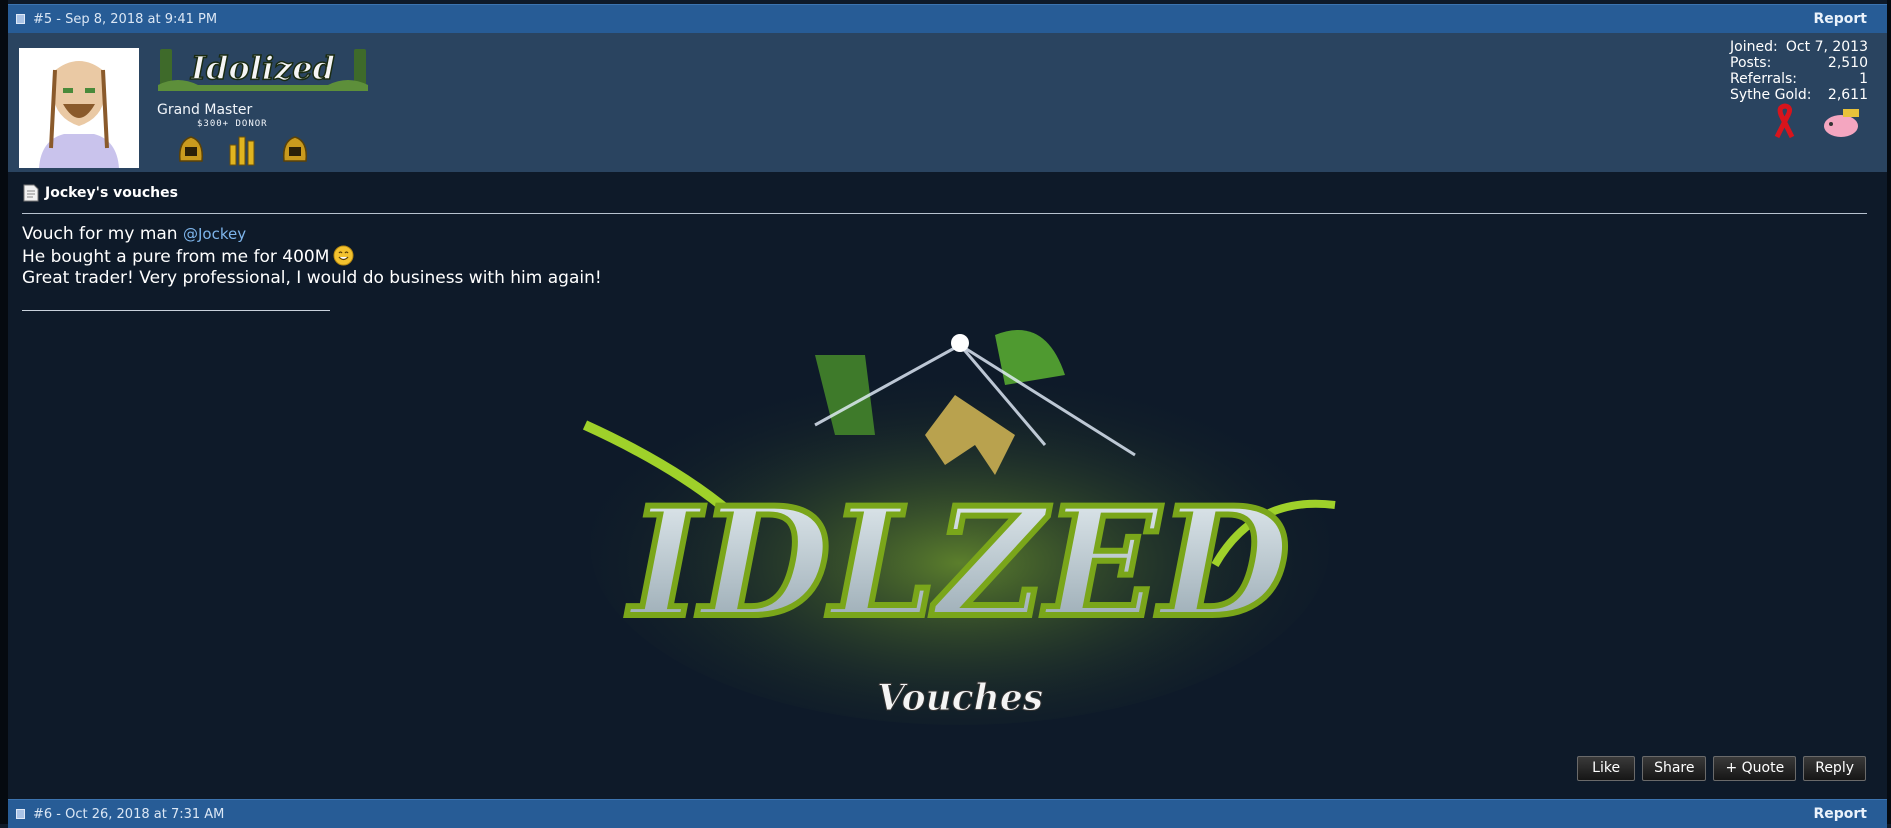 The image size is (1891, 828). What do you see at coordinates (1847, 95) in the screenshot?
I see `stat-value: 2,611` at bounding box center [1847, 95].